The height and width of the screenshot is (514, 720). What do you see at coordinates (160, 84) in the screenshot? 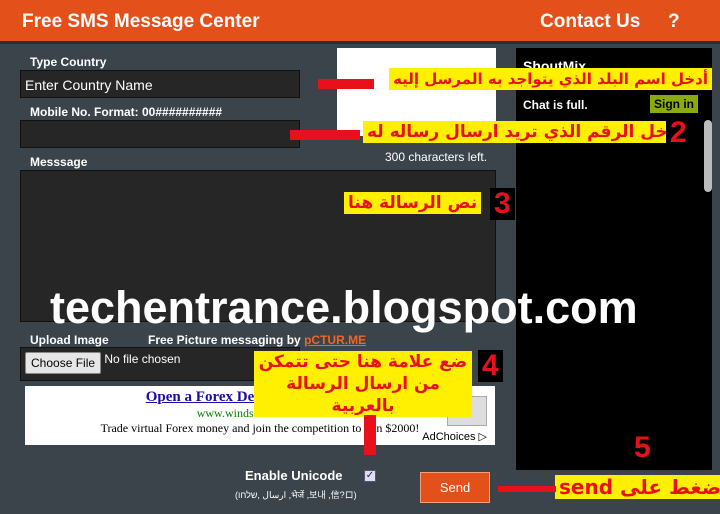
I see `country-input: Enter Country Name` at bounding box center [160, 84].